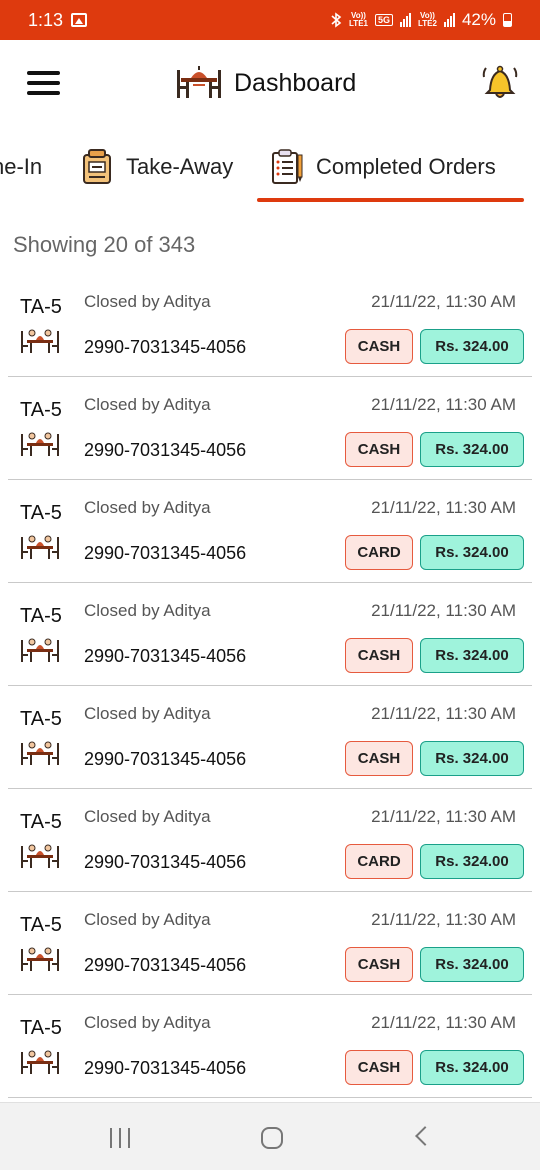 Image resolution: width=540 pixels, height=1170 pixels. I want to click on app-title-wrap: Dashboard, so click(266, 83).